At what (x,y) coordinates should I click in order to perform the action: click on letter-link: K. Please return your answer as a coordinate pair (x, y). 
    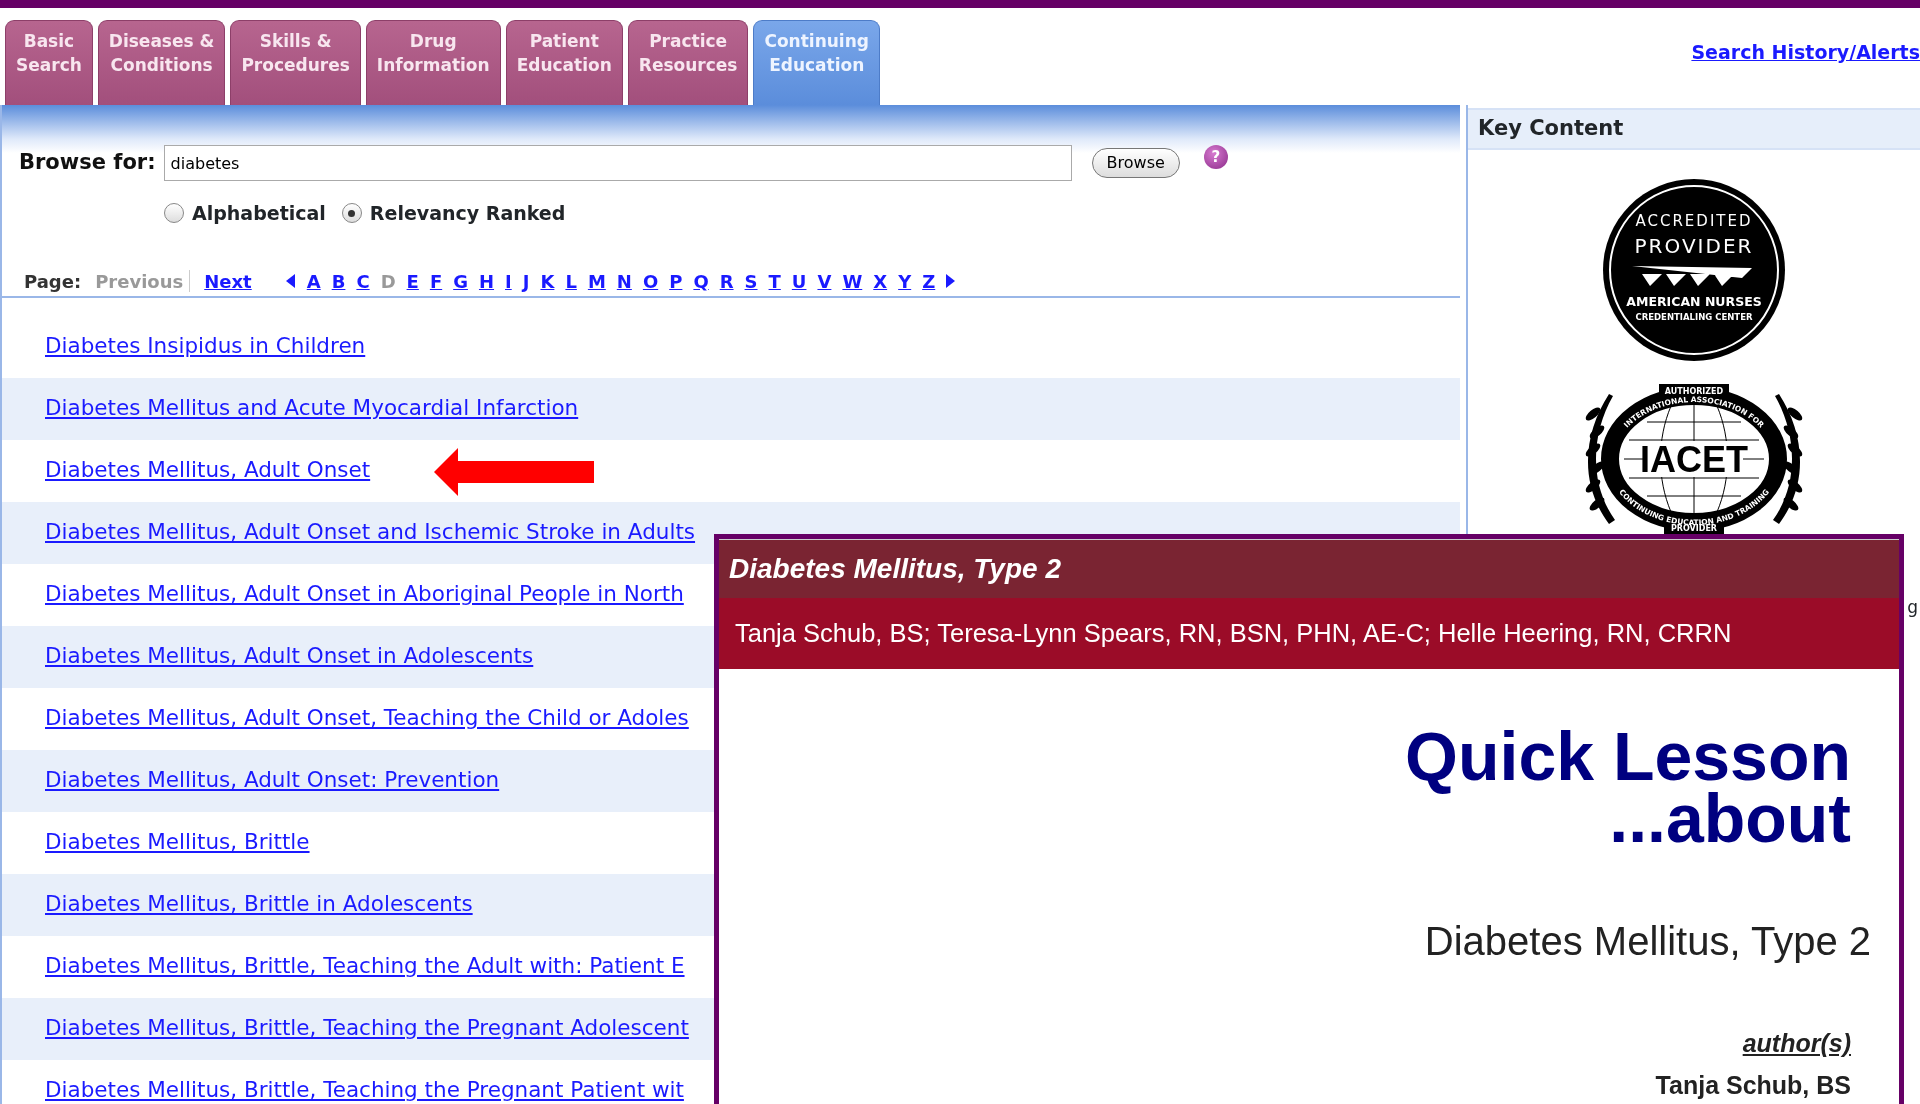
    Looking at the image, I should click on (547, 281).